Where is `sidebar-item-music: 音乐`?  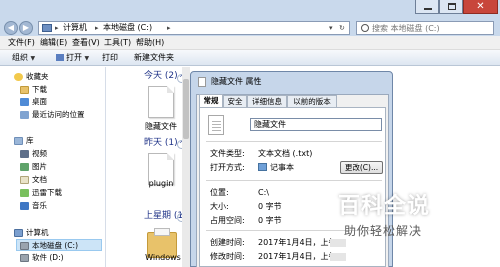
sidebar-item-music: 音乐 is located at coordinates (52, 206).